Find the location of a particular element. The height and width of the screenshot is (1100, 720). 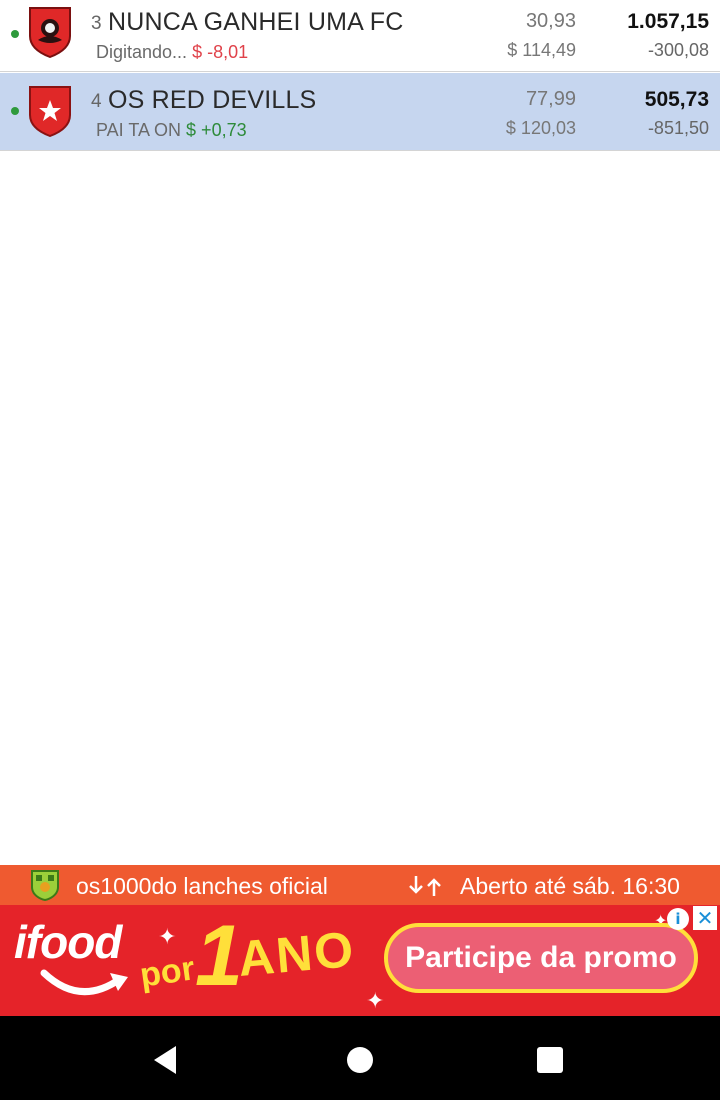

team-status: Digitando... $ -8,01 is located at coordinates (172, 52).